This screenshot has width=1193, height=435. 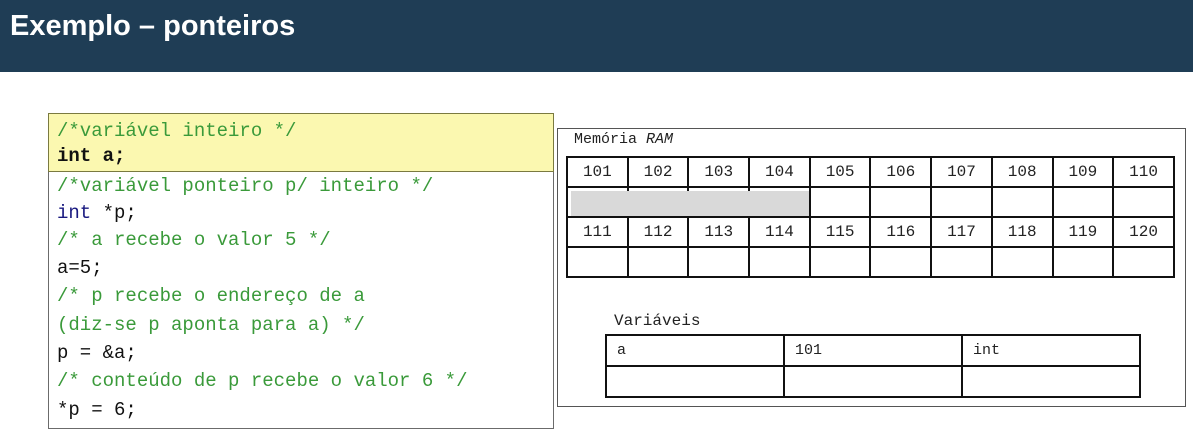 What do you see at coordinates (961, 172) in the screenshot?
I see `memory-address: 107` at bounding box center [961, 172].